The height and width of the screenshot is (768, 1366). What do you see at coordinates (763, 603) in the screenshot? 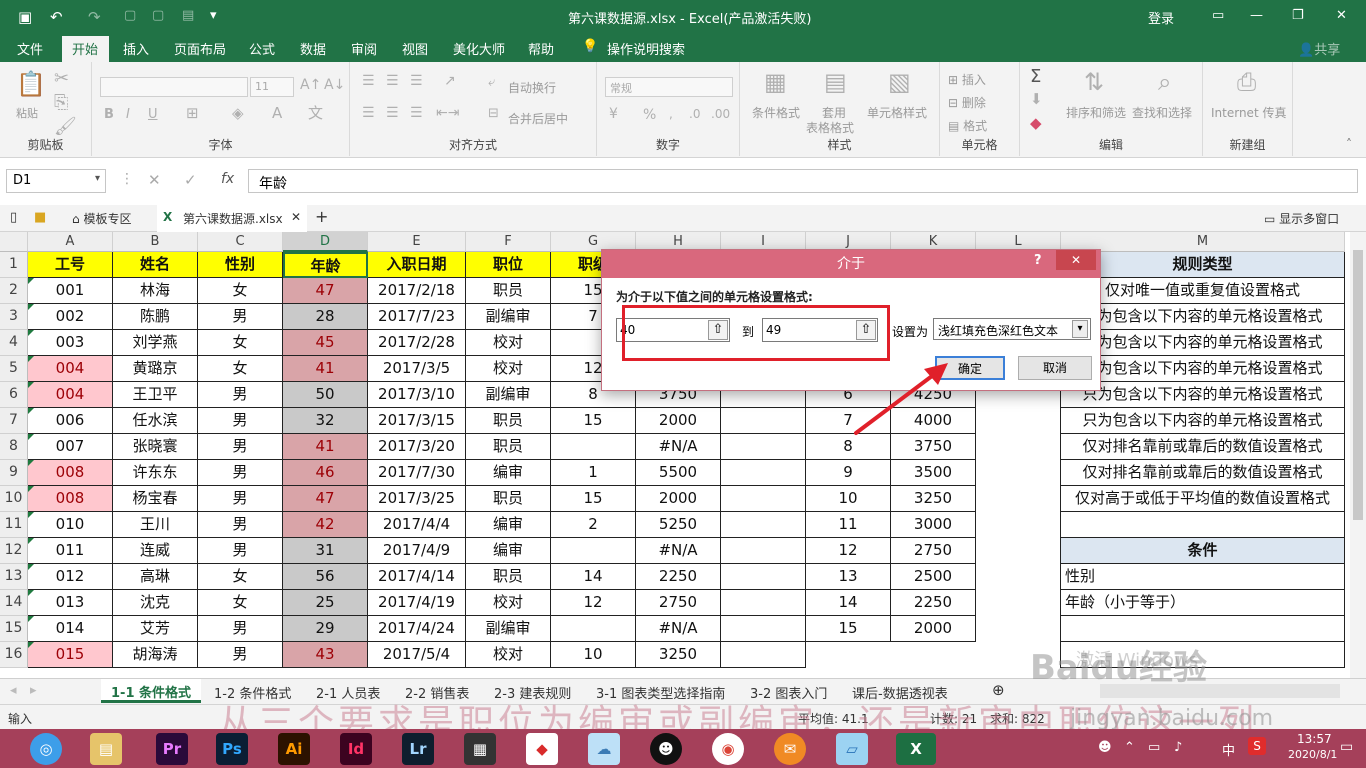
I see `cell-i14` at bounding box center [763, 603].